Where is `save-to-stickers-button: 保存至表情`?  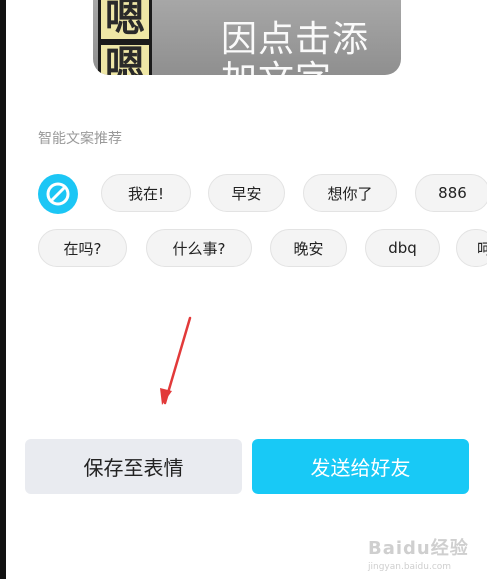 save-to-stickers-button: 保存至表情 is located at coordinates (133, 466).